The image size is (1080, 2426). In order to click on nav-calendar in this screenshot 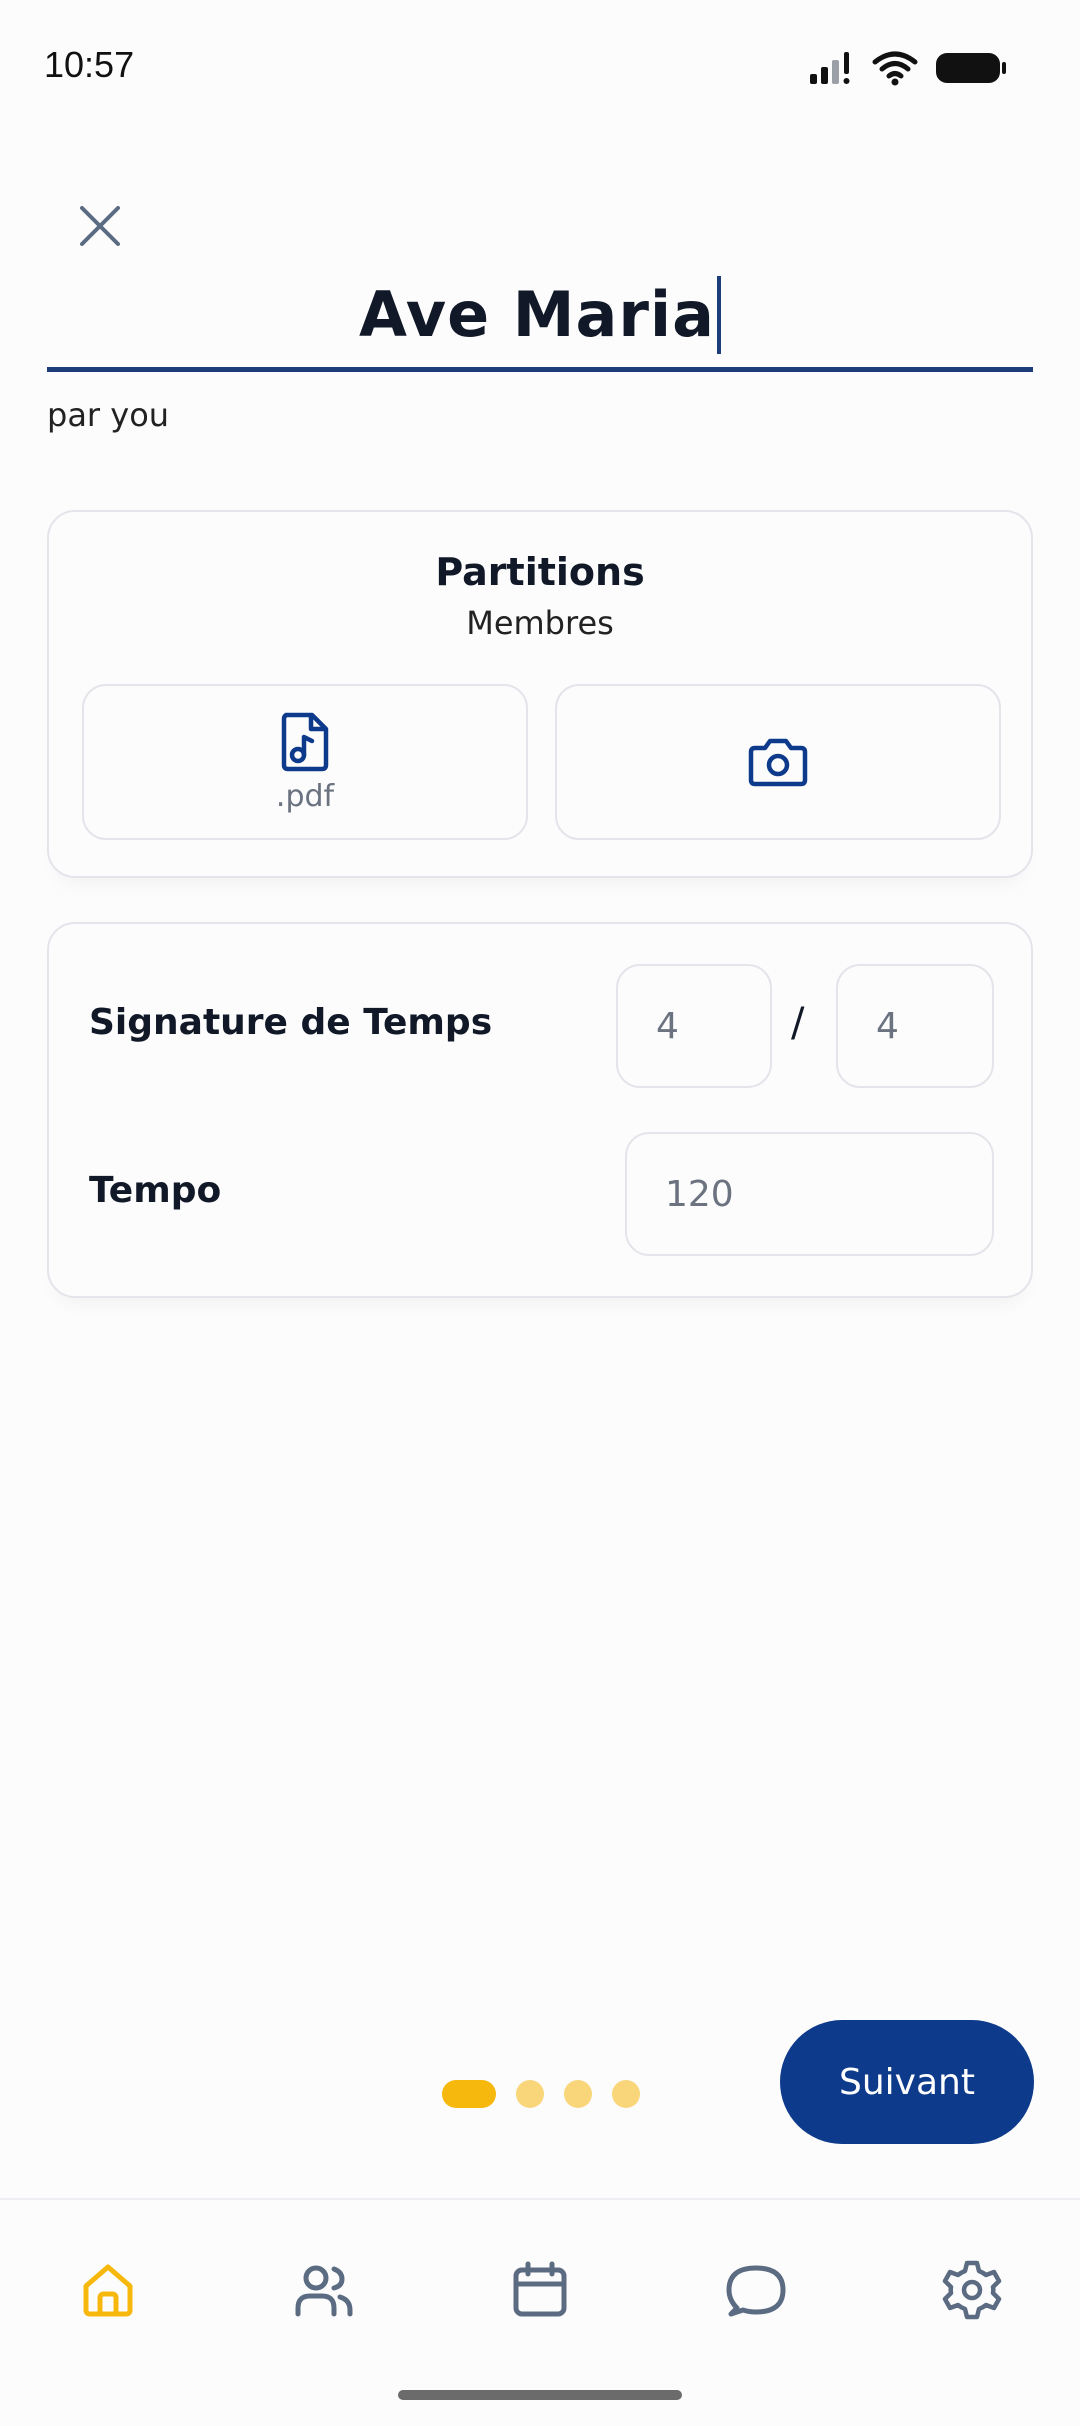, I will do `click(540, 2290)`.